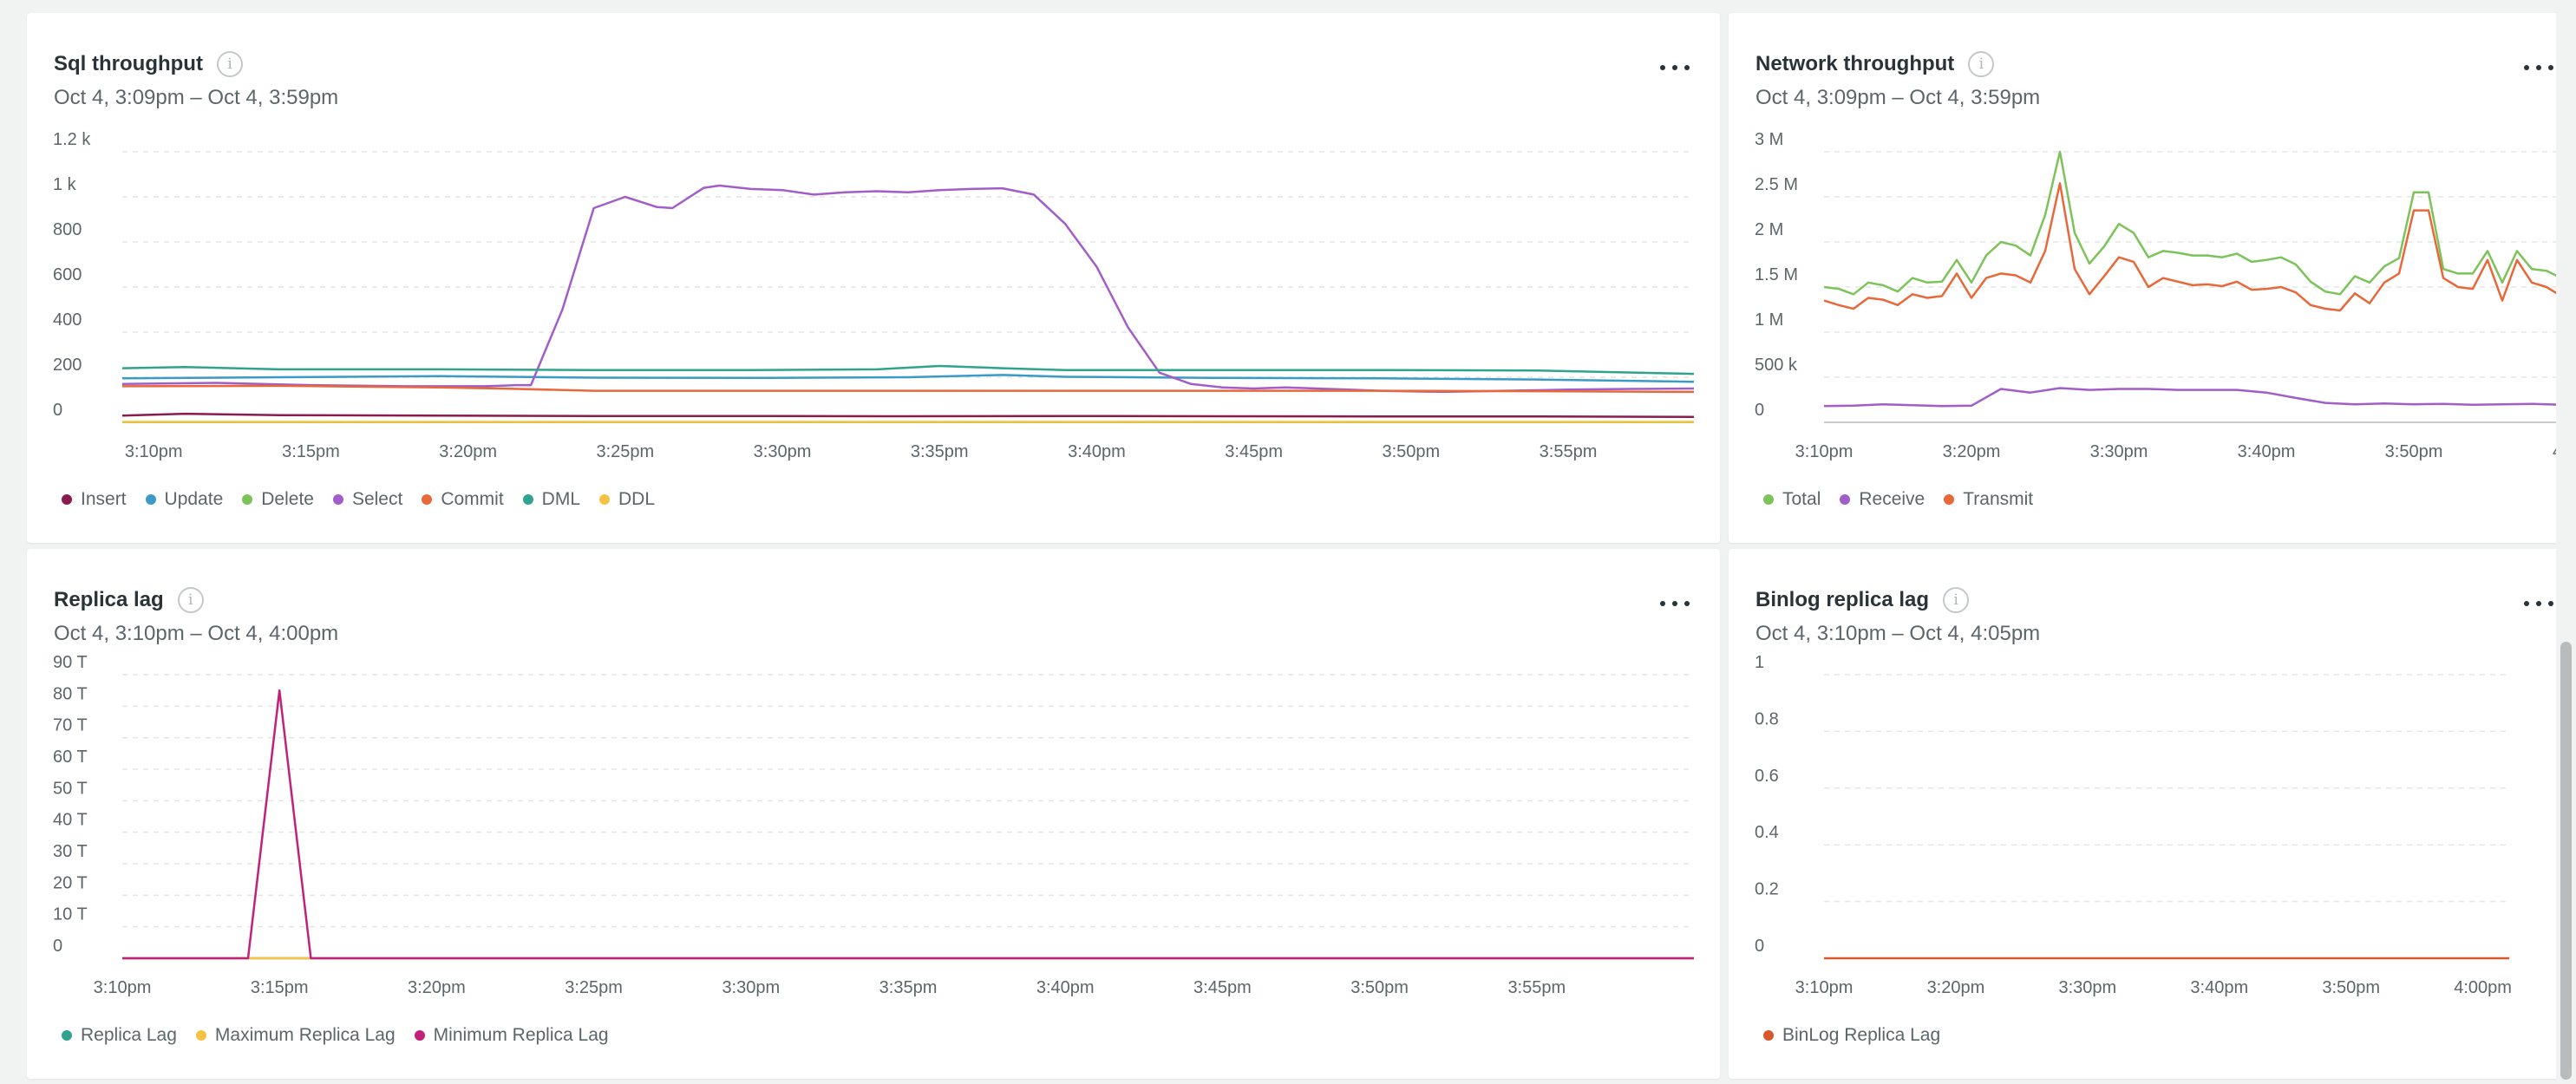  Describe the element at coordinates (625, 451) in the screenshot. I see `x-tick-label: 3:25pm` at that location.